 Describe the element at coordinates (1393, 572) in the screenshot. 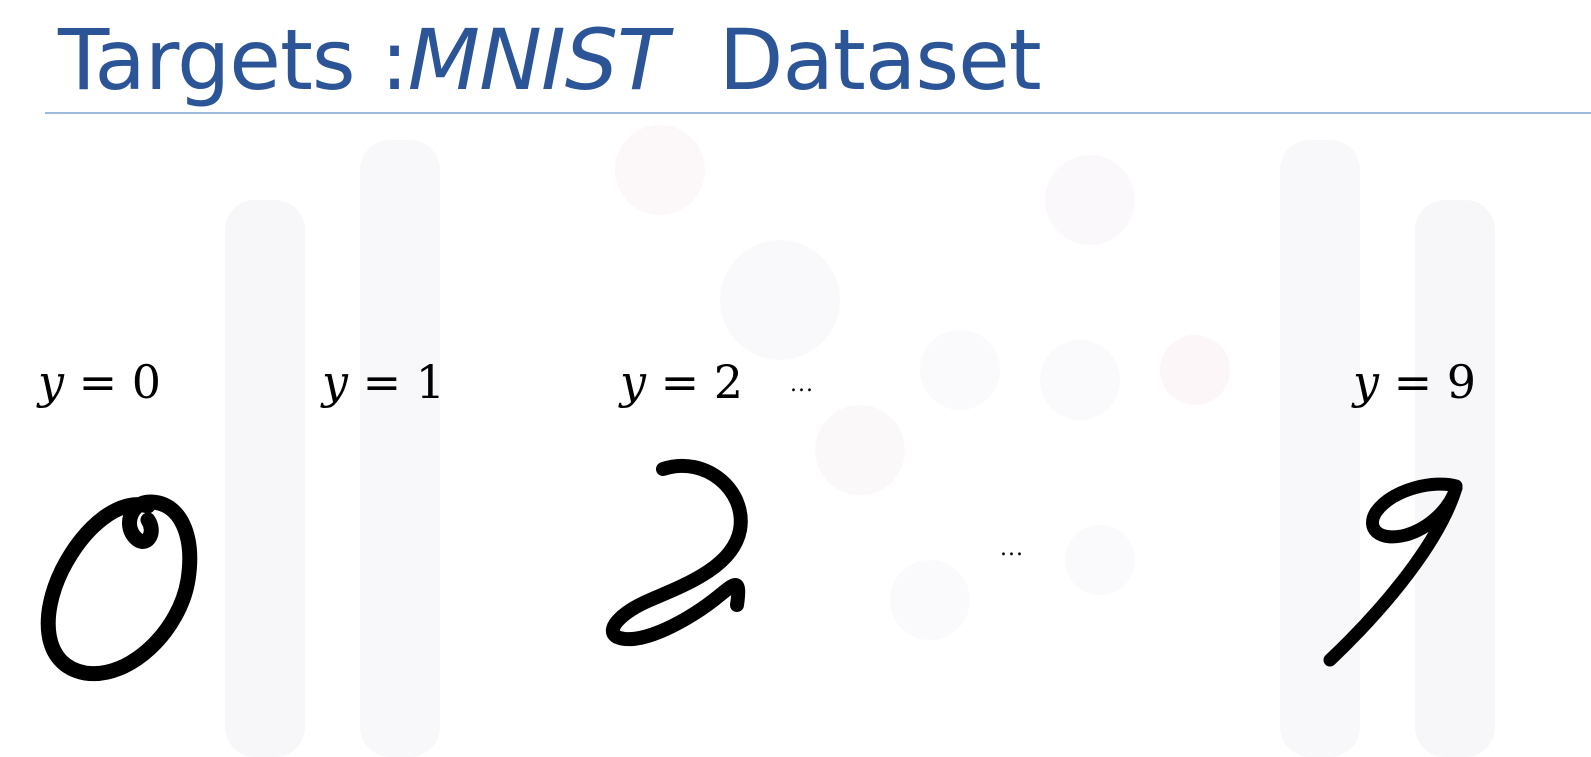

I see `handwritten-digit-9-image` at that location.